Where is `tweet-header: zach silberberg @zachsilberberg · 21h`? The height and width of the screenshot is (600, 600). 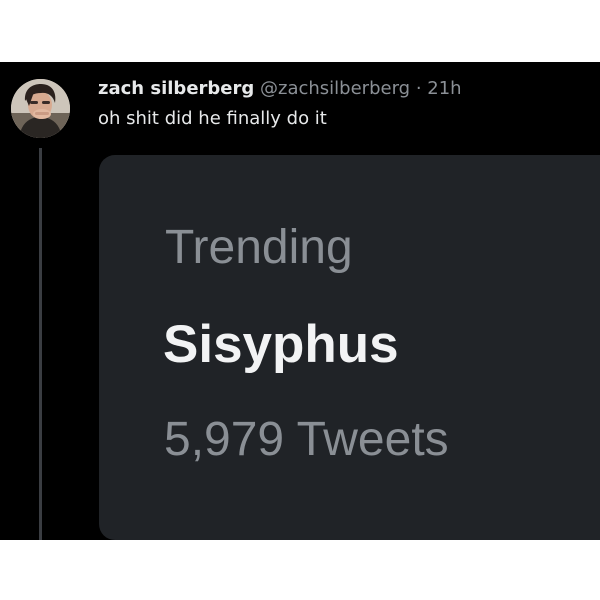 tweet-header: zach silberberg @zachsilberberg · 21h is located at coordinates (280, 89).